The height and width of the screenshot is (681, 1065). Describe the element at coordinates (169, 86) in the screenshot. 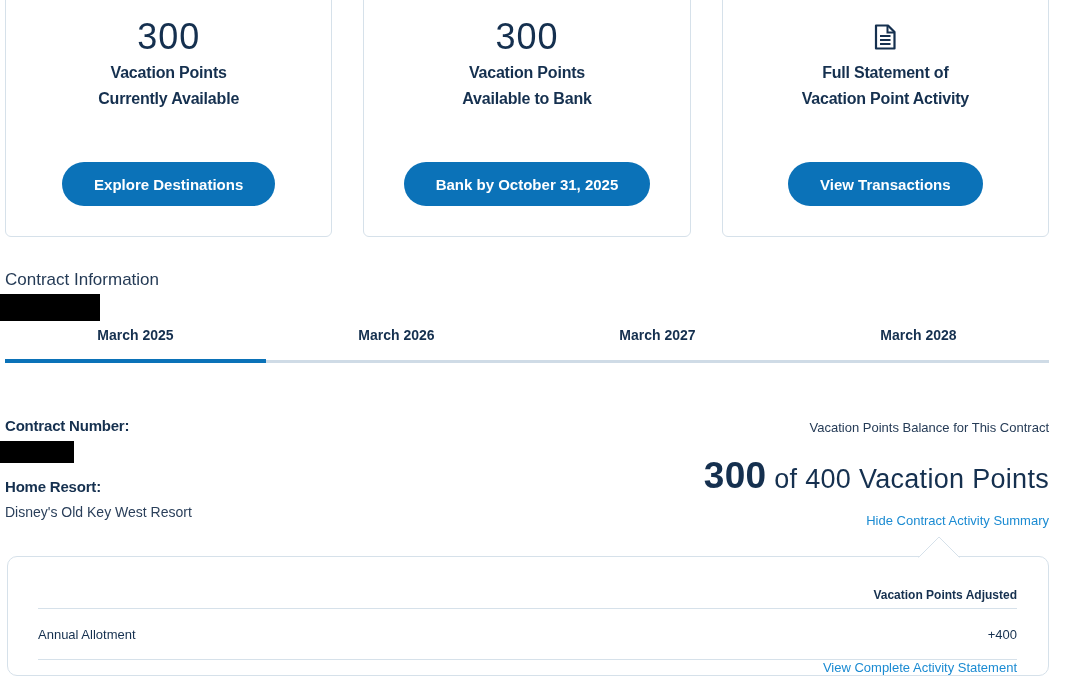

I see `card-label: Vacation Points Currently Available` at that location.